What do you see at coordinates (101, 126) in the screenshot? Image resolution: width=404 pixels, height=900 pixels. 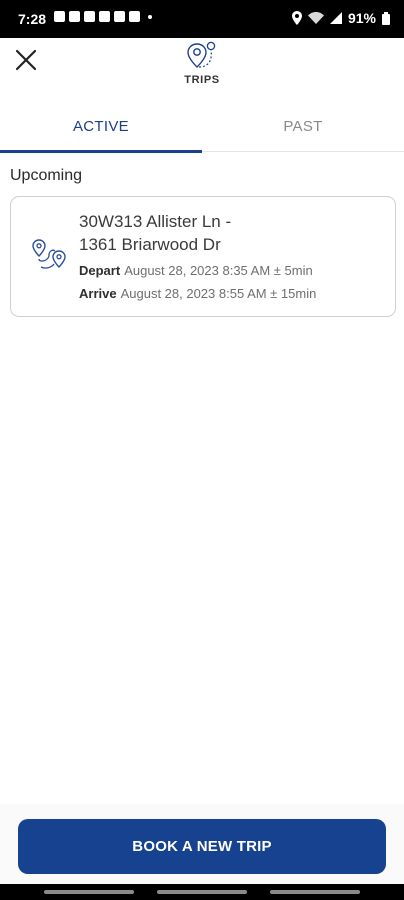 I see `tab-active: ACTIVE` at bounding box center [101, 126].